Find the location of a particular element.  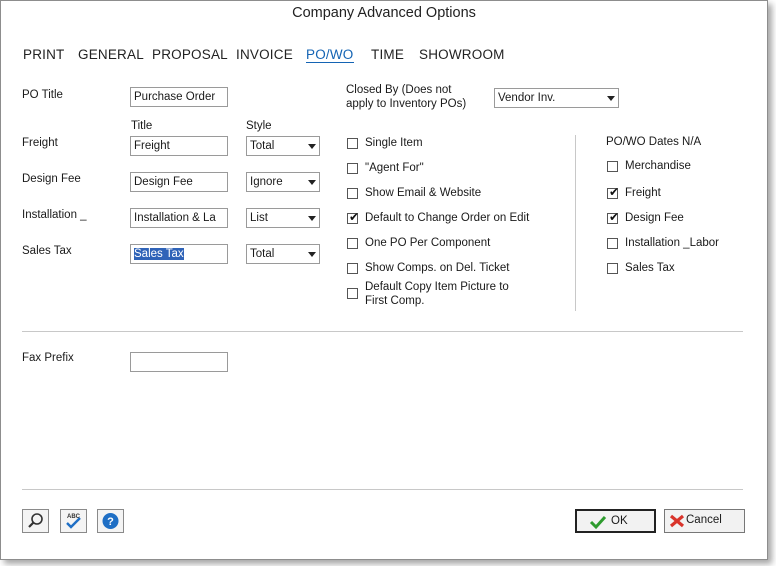

sales-tax-label: Sales Tax is located at coordinates (47, 251).